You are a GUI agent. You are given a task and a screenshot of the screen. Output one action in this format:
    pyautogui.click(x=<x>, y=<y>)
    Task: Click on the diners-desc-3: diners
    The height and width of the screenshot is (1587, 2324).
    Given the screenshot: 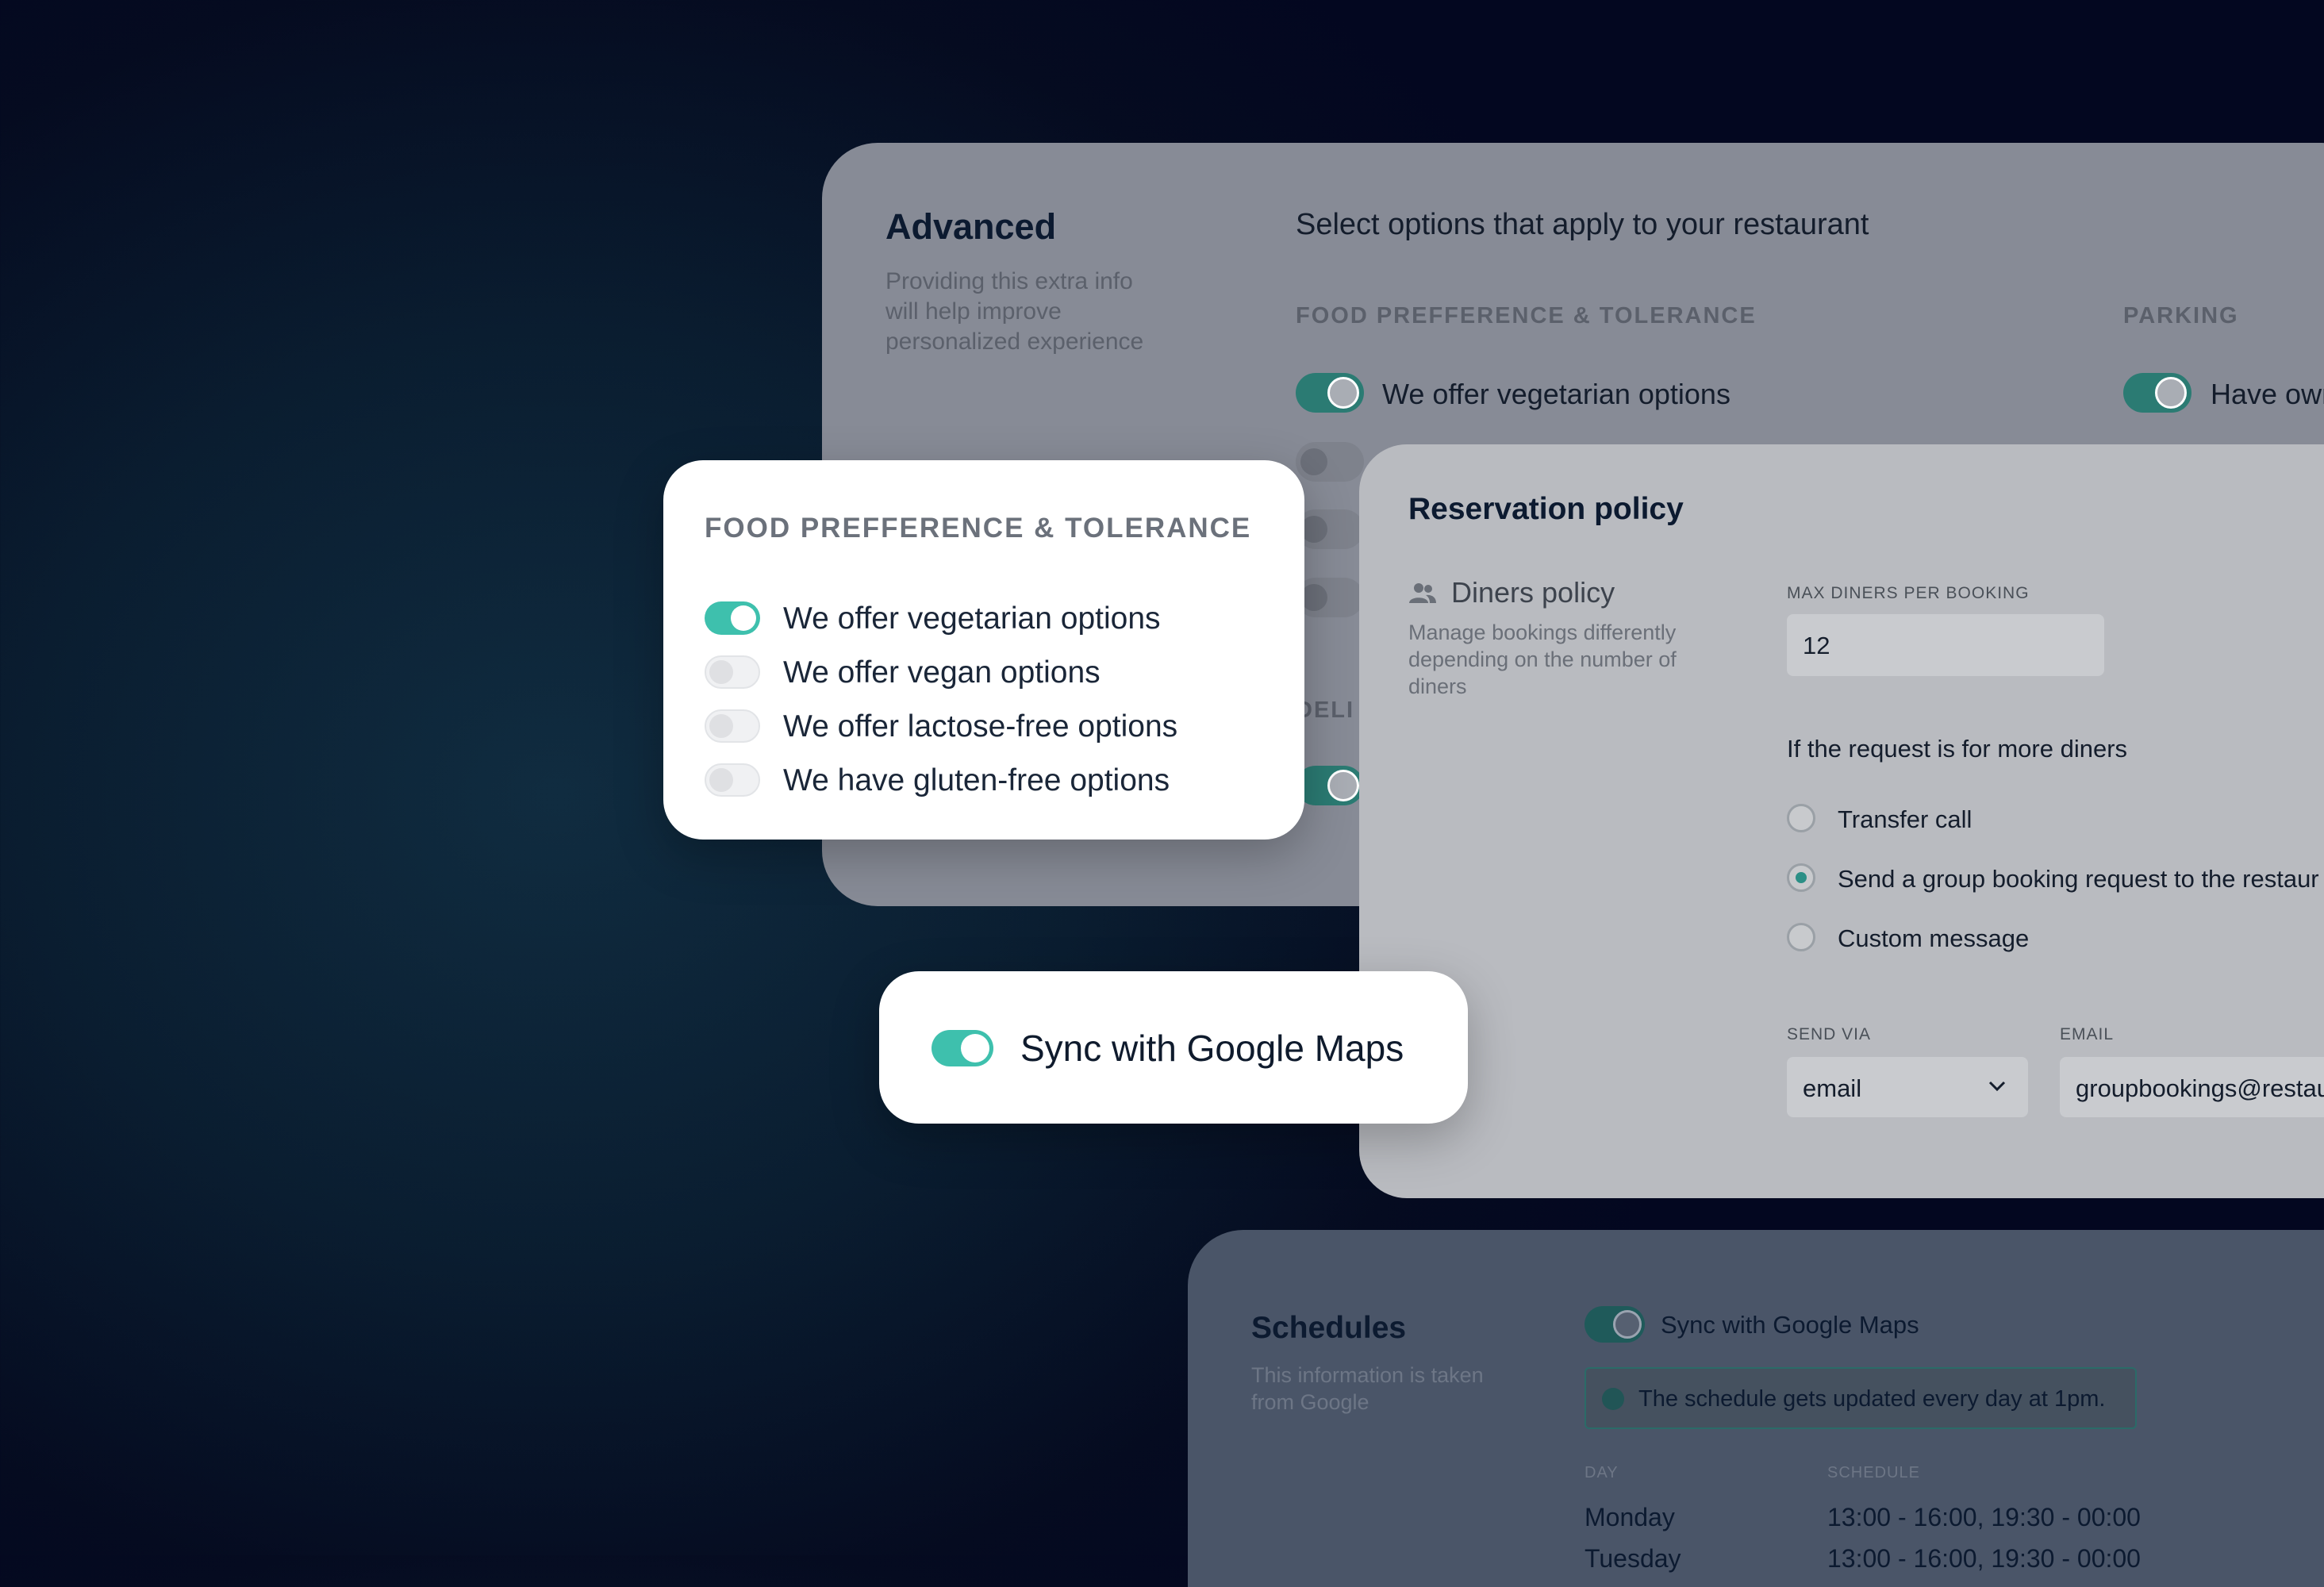 What is the action you would take?
    pyautogui.click(x=1437, y=686)
    